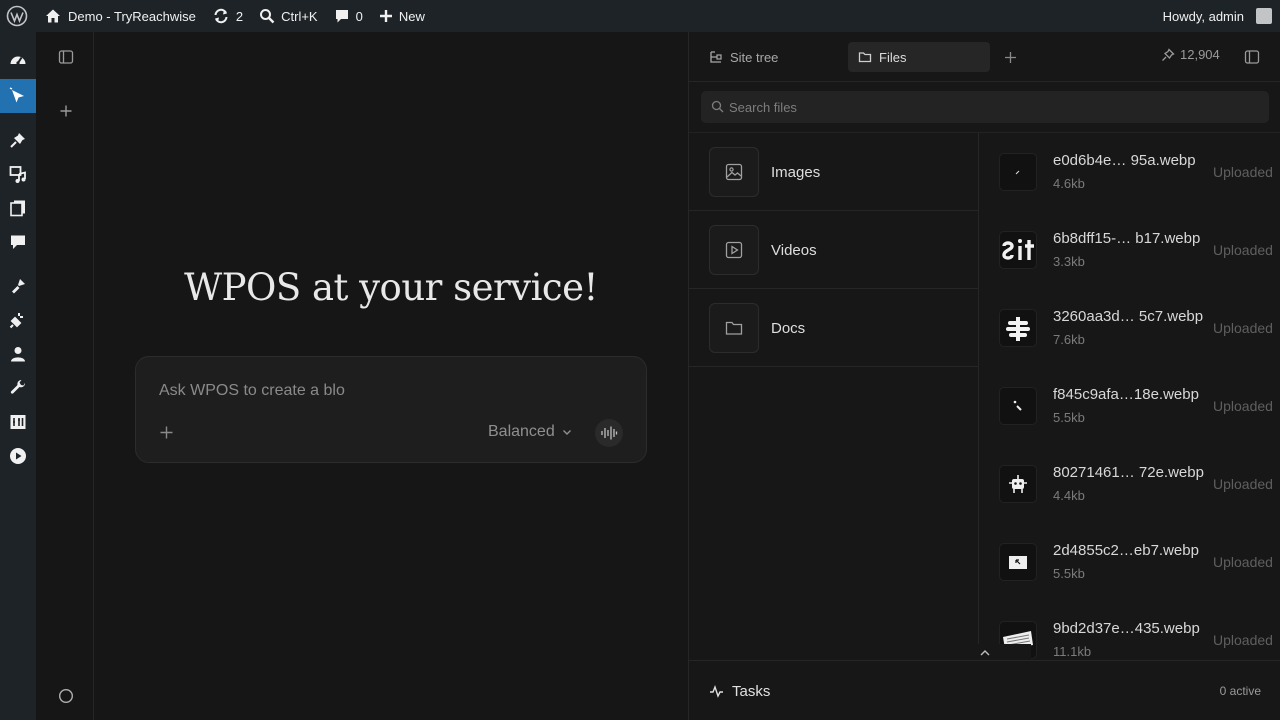  I want to click on wordpress-logo-icon, so click(18, 16).